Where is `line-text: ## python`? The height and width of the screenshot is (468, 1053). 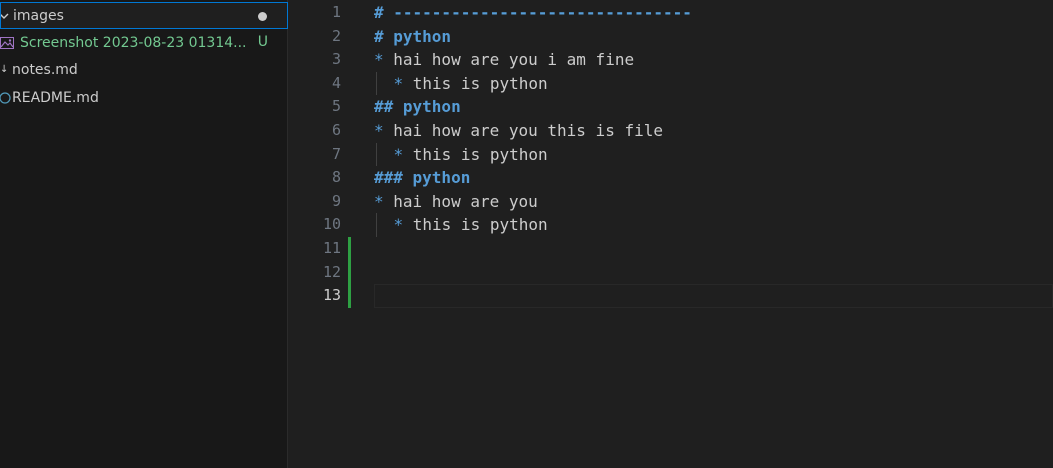 line-text: ## python is located at coordinates (417, 107).